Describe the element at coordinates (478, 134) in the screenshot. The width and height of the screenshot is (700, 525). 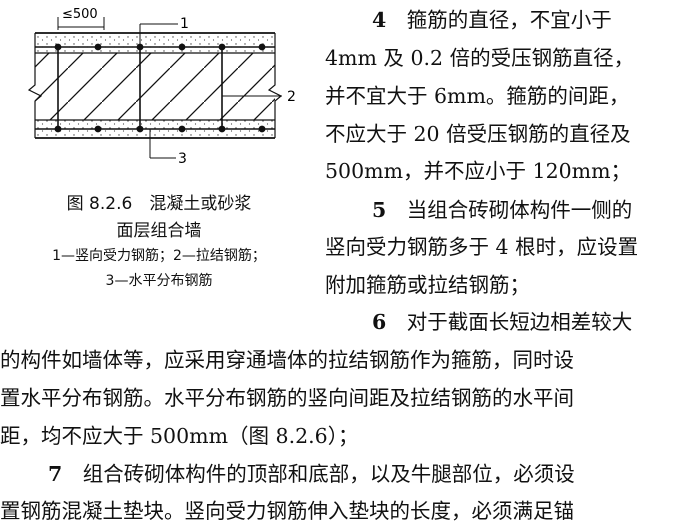
I see `clause-4-line4: 不应大于 20 倍受压钢筋的直径及` at that location.